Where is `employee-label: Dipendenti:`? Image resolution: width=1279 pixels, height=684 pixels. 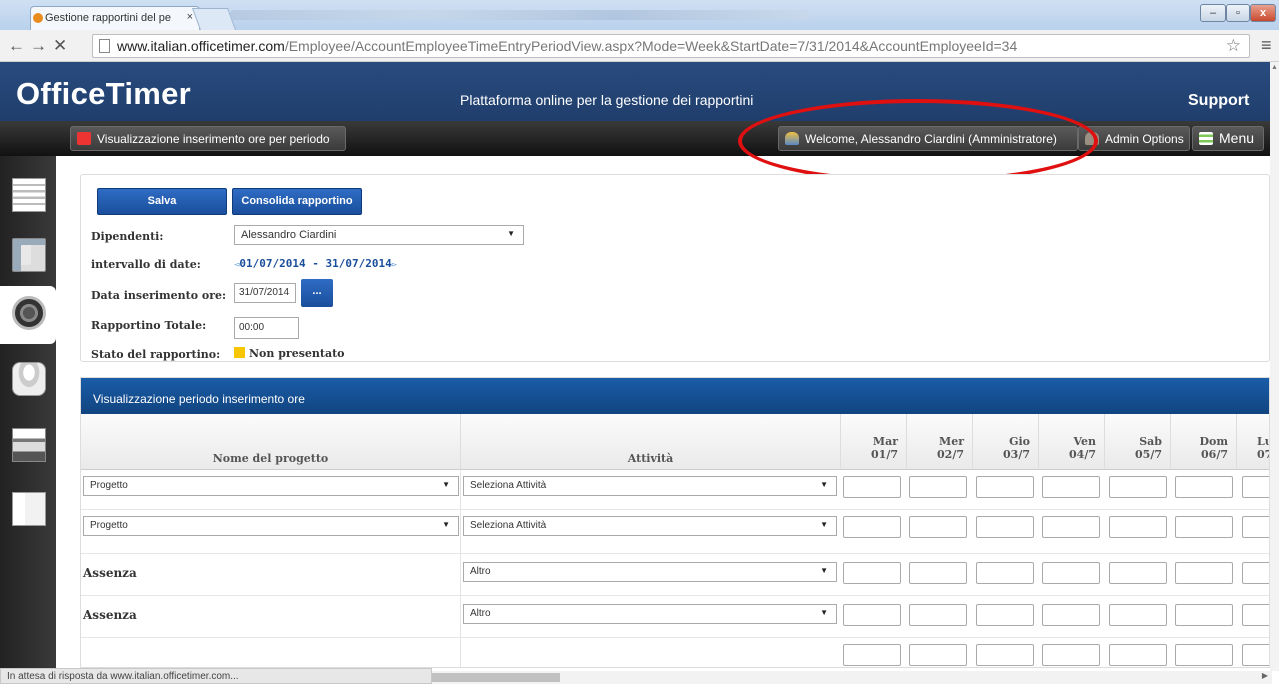 employee-label: Dipendenti: is located at coordinates (127, 236).